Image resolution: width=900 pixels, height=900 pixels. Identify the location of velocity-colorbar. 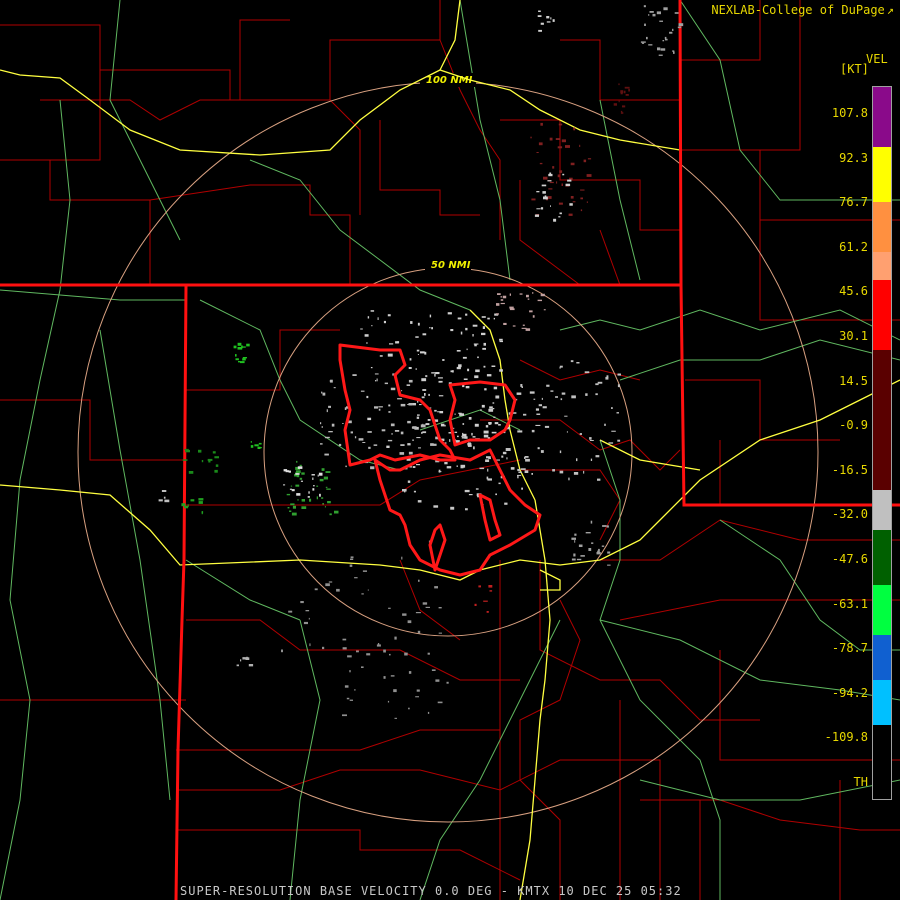
(882, 443).